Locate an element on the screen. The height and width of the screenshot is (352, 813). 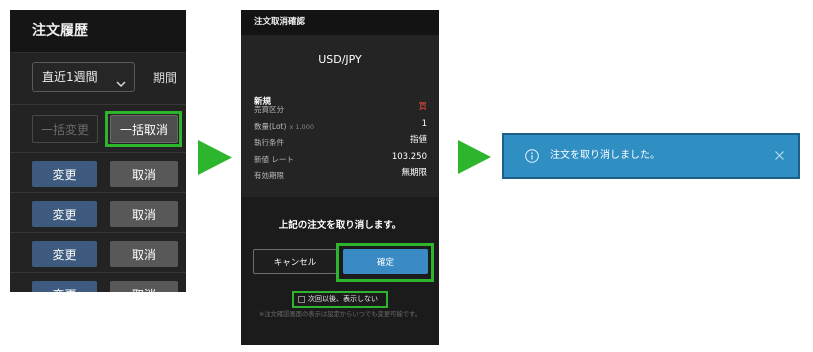
detail-label-suffix: x 1,000 is located at coordinates (301, 126).